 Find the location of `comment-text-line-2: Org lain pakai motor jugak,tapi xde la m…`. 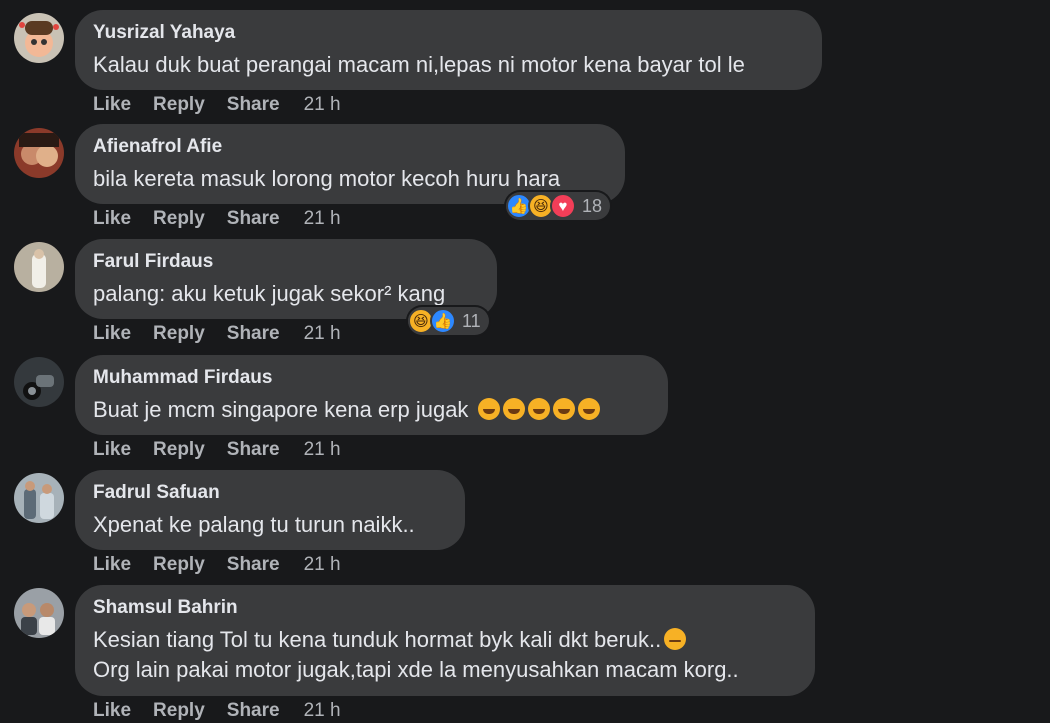

comment-text-line-2: Org lain pakai motor jugak,tapi xde la m… is located at coordinates (416, 669).